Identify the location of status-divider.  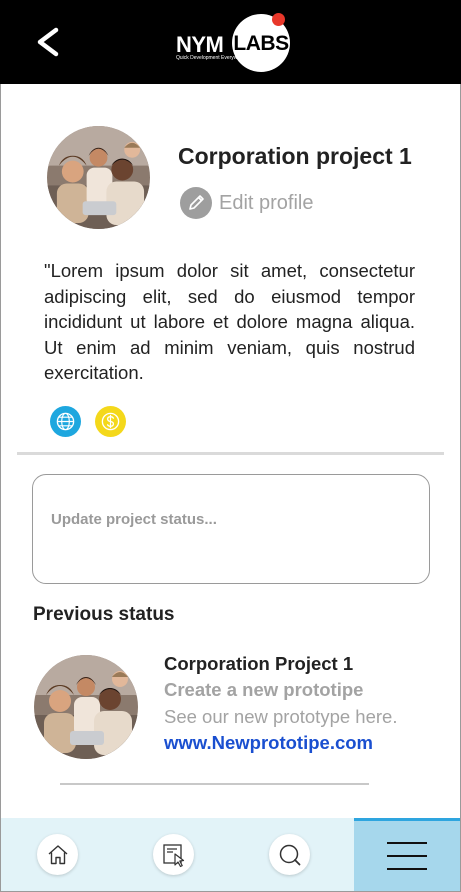
(214, 784).